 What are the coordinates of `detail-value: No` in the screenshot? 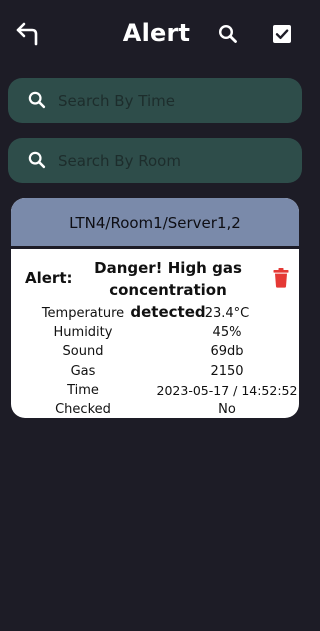 It's located at (227, 409).